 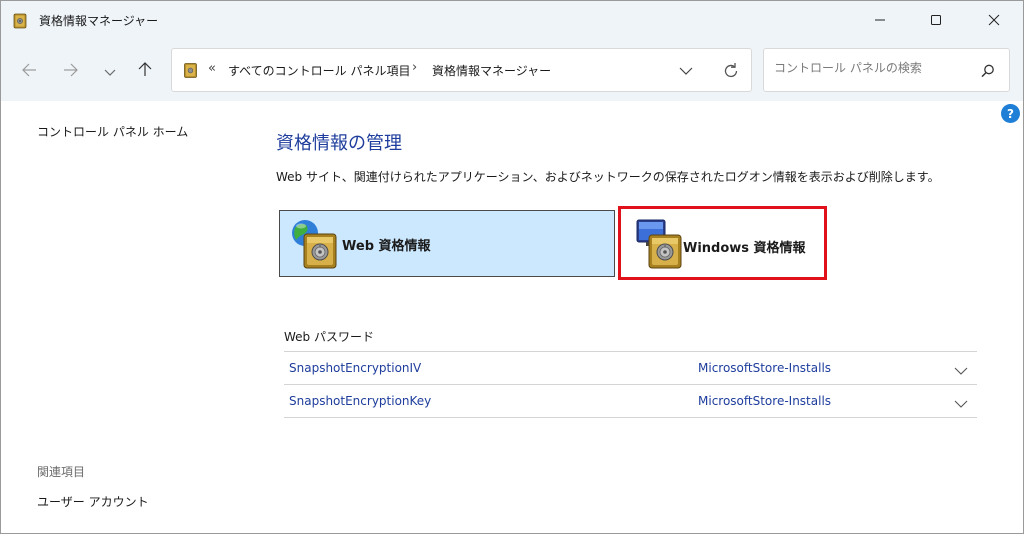 What do you see at coordinates (329, 337) in the screenshot?
I see `web-passwords-heading: Web パスワード` at bounding box center [329, 337].